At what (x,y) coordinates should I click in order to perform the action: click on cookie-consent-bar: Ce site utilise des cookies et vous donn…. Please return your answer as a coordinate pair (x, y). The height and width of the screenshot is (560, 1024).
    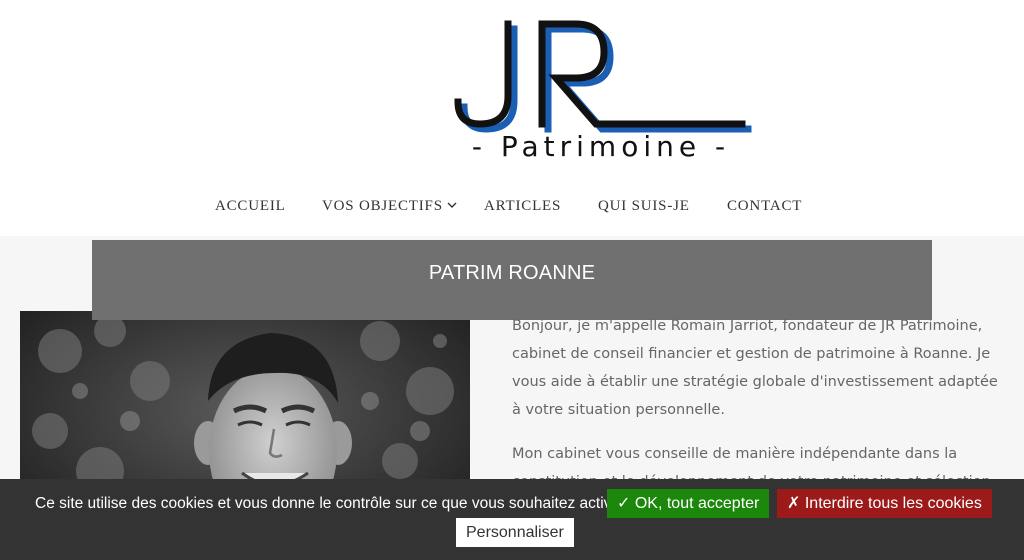
    Looking at the image, I should click on (512, 519).